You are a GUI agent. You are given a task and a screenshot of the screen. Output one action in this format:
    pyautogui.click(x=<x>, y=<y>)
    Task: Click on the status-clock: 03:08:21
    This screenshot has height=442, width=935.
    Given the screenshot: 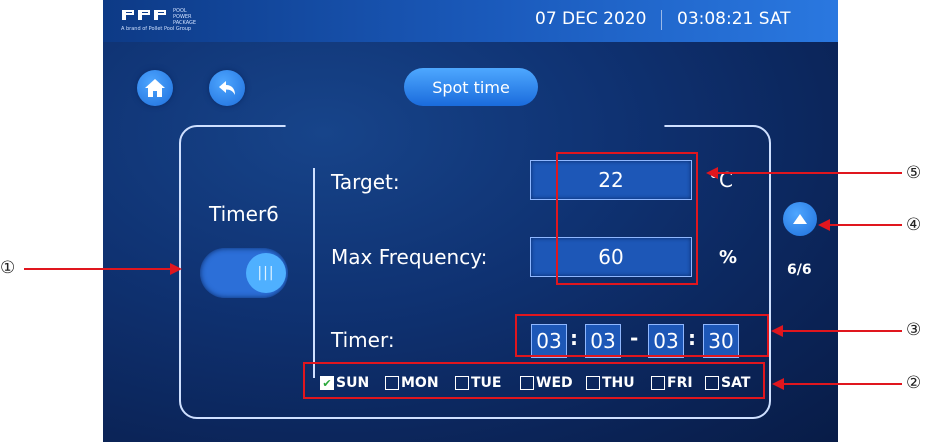 What is the action you would take?
    pyautogui.click(x=715, y=19)
    